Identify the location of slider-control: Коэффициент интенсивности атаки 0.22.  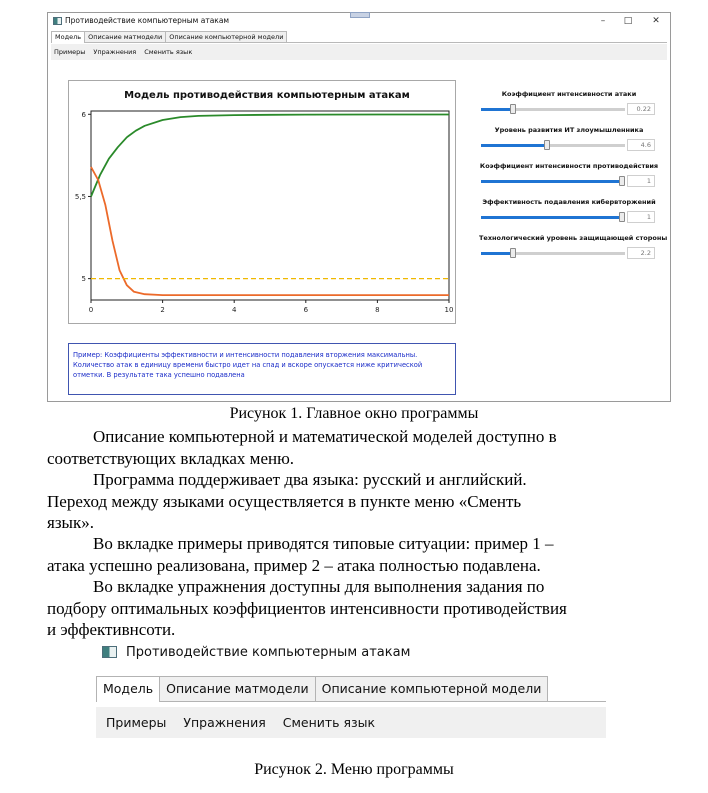
(569, 105).